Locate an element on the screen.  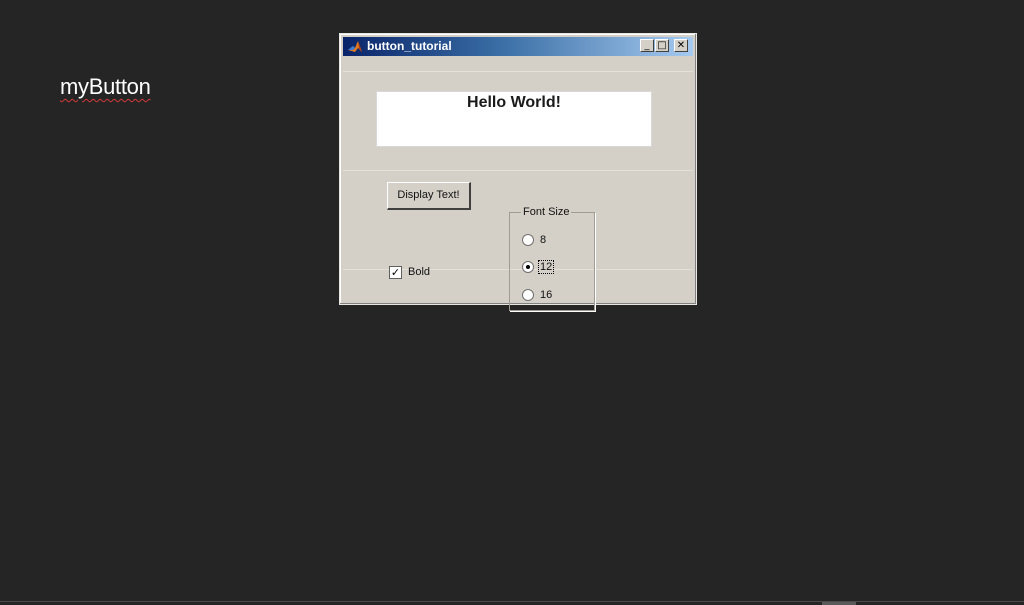
radio-label-8: 8 is located at coordinates (543, 240).